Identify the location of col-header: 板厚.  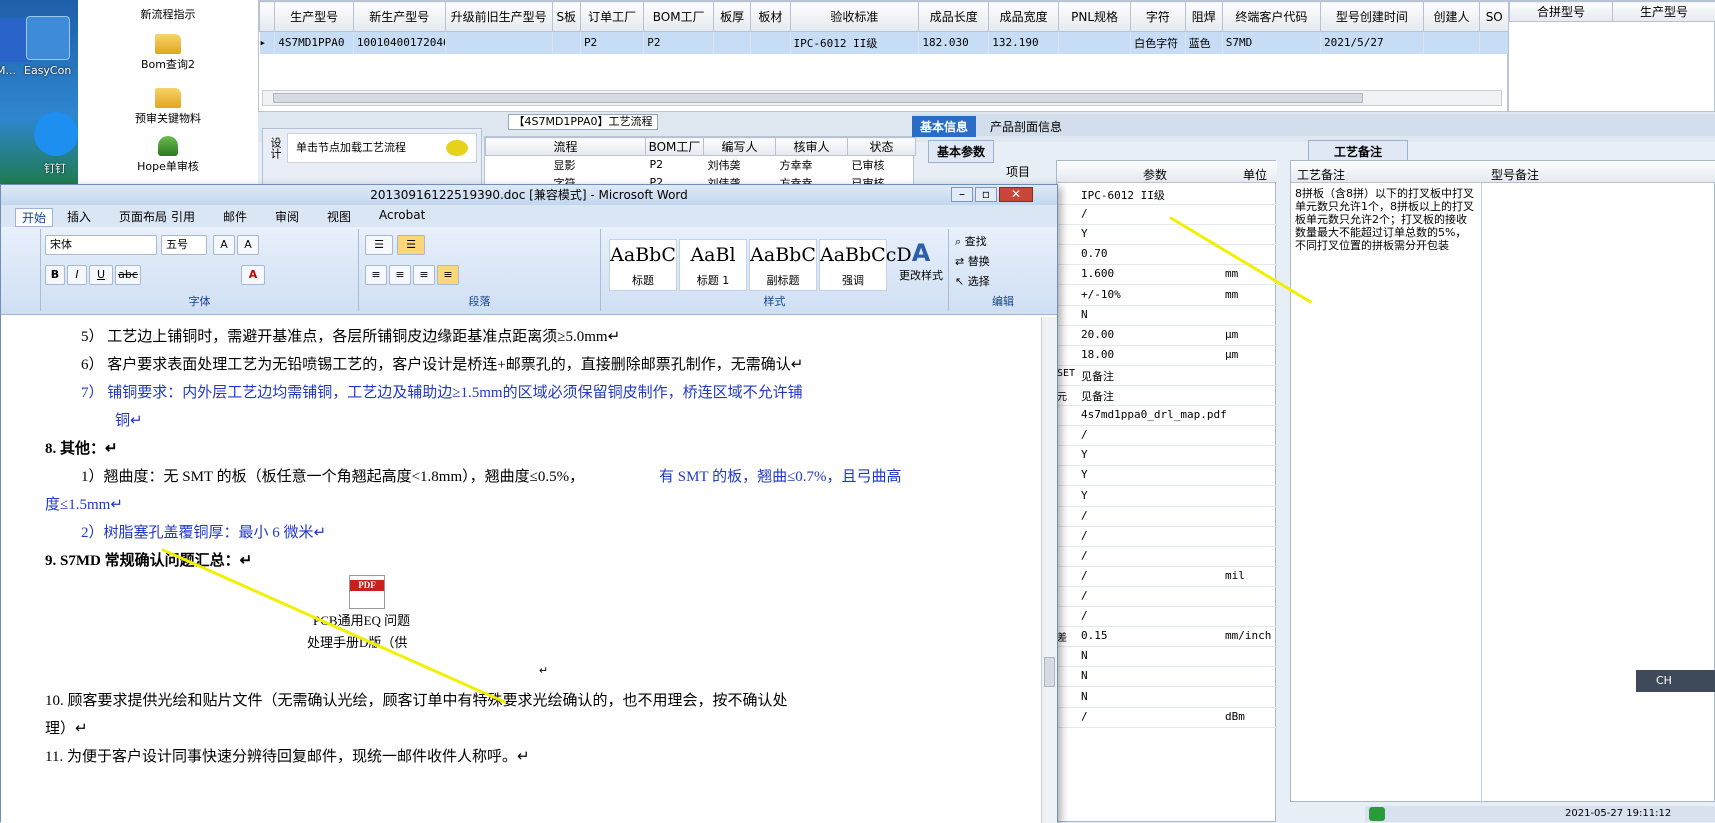
(732, 17).